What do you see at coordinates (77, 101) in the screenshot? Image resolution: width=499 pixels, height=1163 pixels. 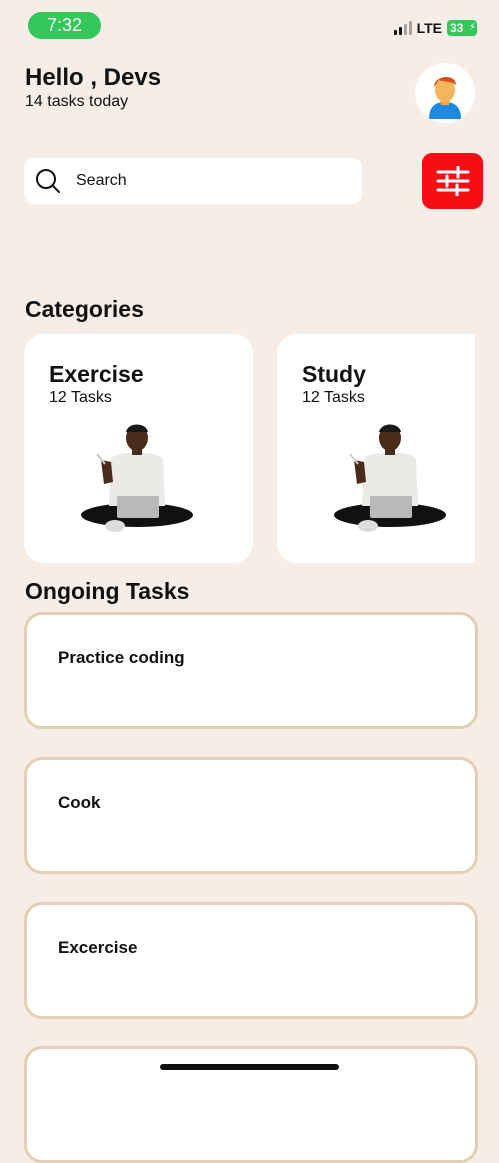 I see `tasks-today-subtitle: 14 tasks today` at bounding box center [77, 101].